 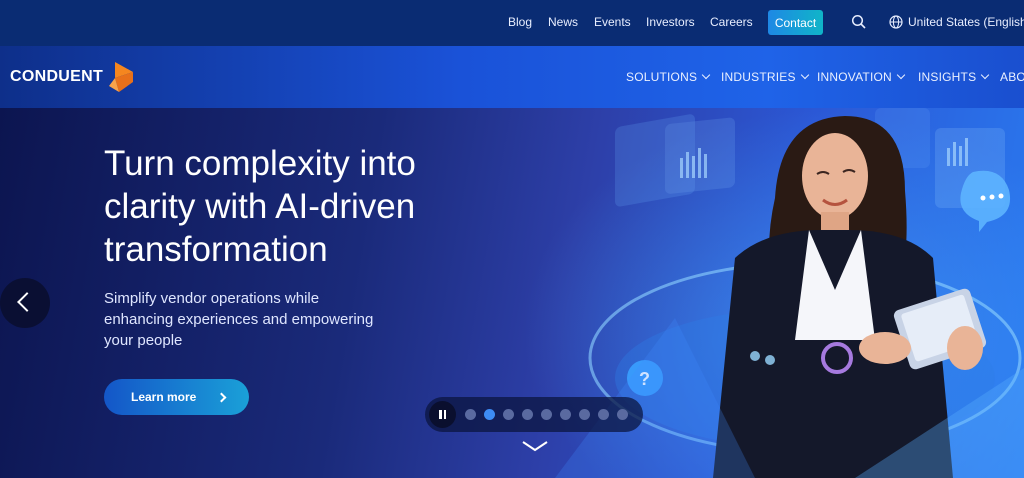 What do you see at coordinates (795, 22) in the screenshot?
I see `contact-button: Contact` at bounding box center [795, 22].